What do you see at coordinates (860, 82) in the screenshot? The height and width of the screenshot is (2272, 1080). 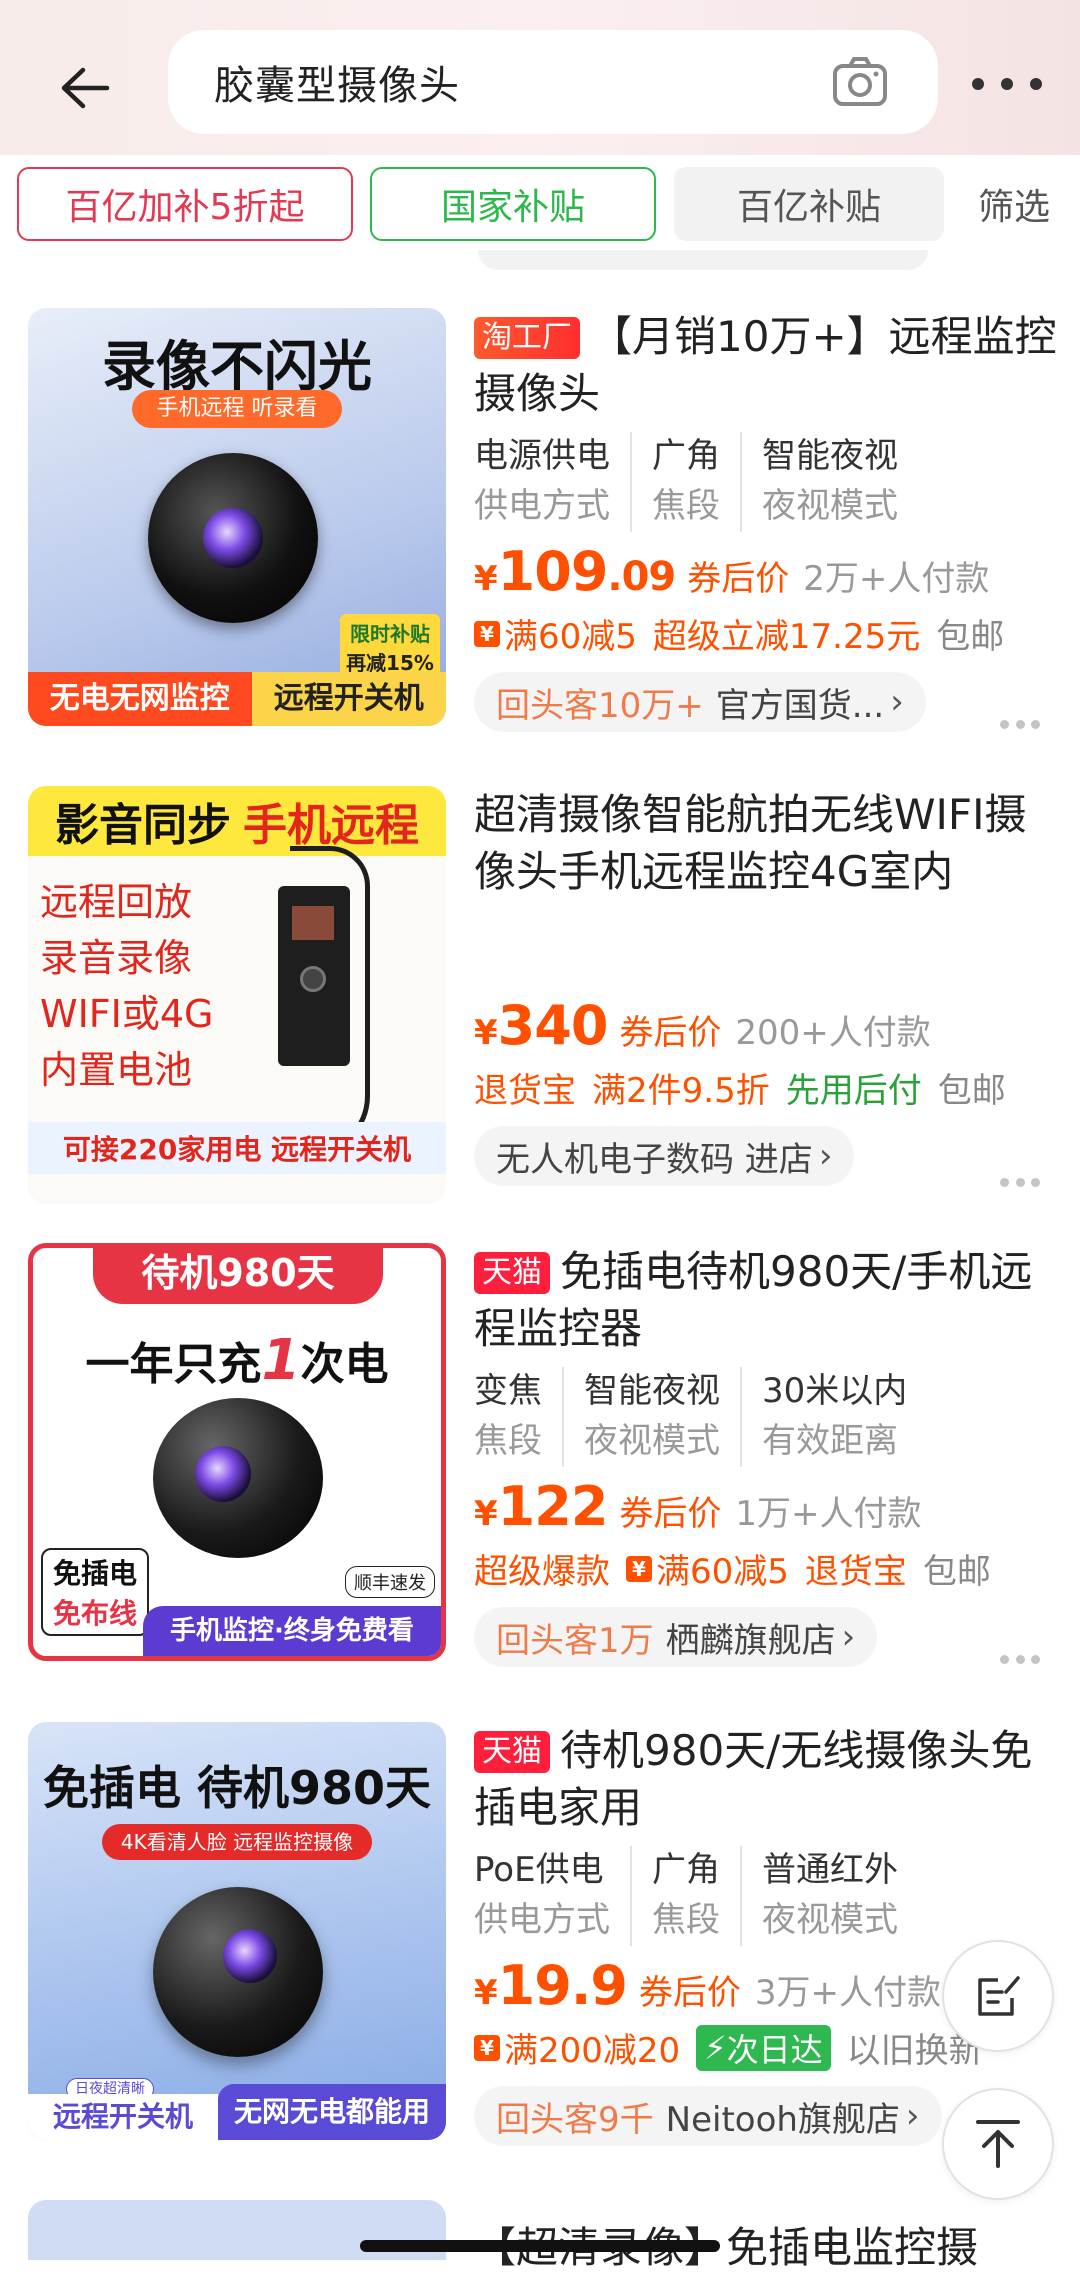 I see `camera-icon` at bounding box center [860, 82].